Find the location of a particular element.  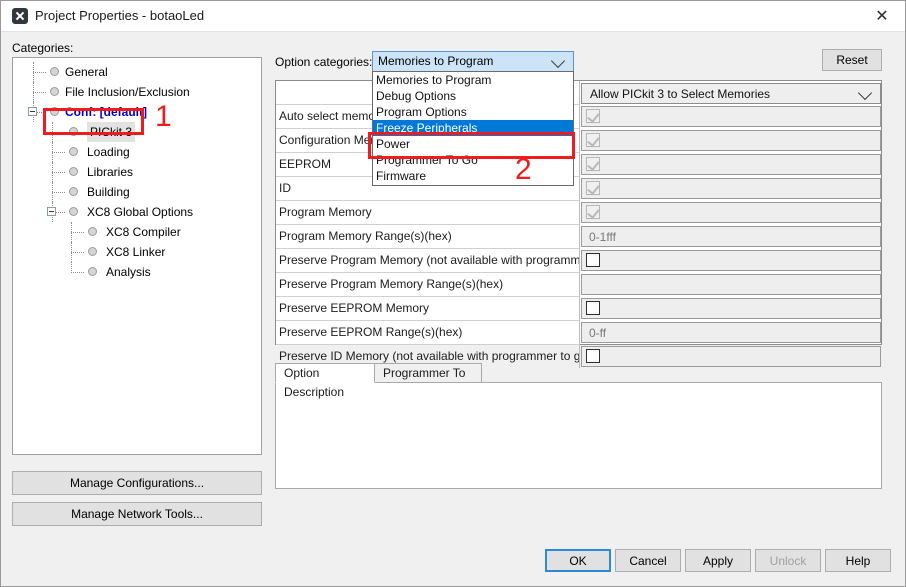

apply-button: Apply is located at coordinates (718, 560).